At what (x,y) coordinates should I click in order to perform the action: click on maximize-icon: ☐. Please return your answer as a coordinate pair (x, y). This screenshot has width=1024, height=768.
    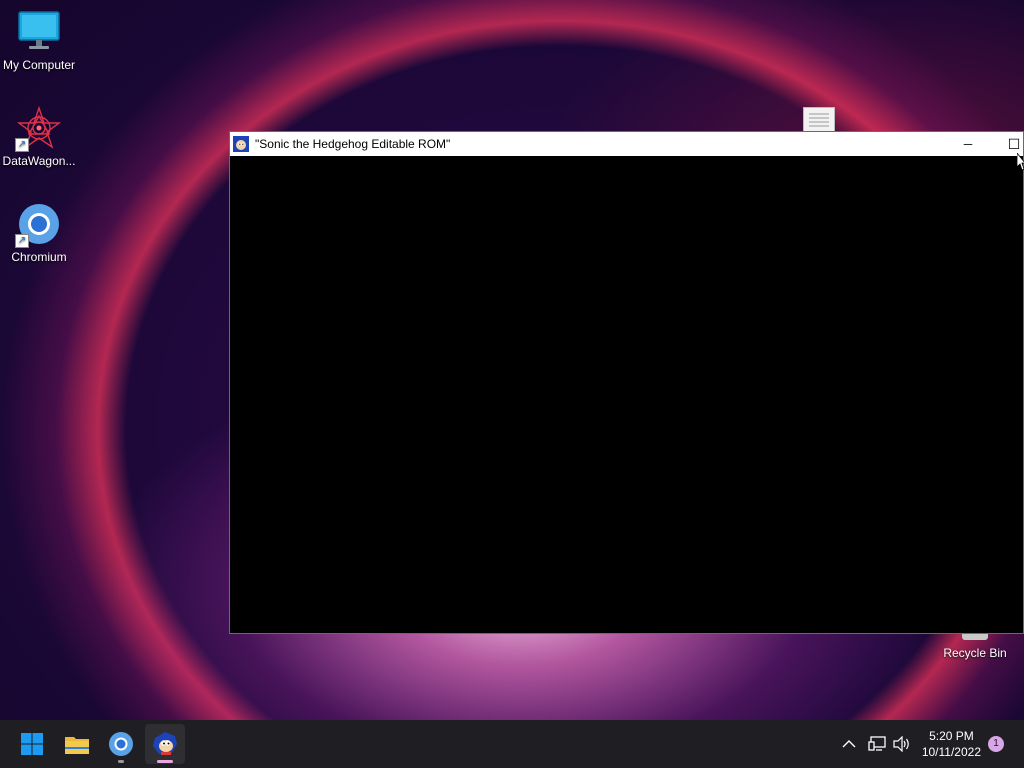
    Looking at the image, I should click on (1014, 143).